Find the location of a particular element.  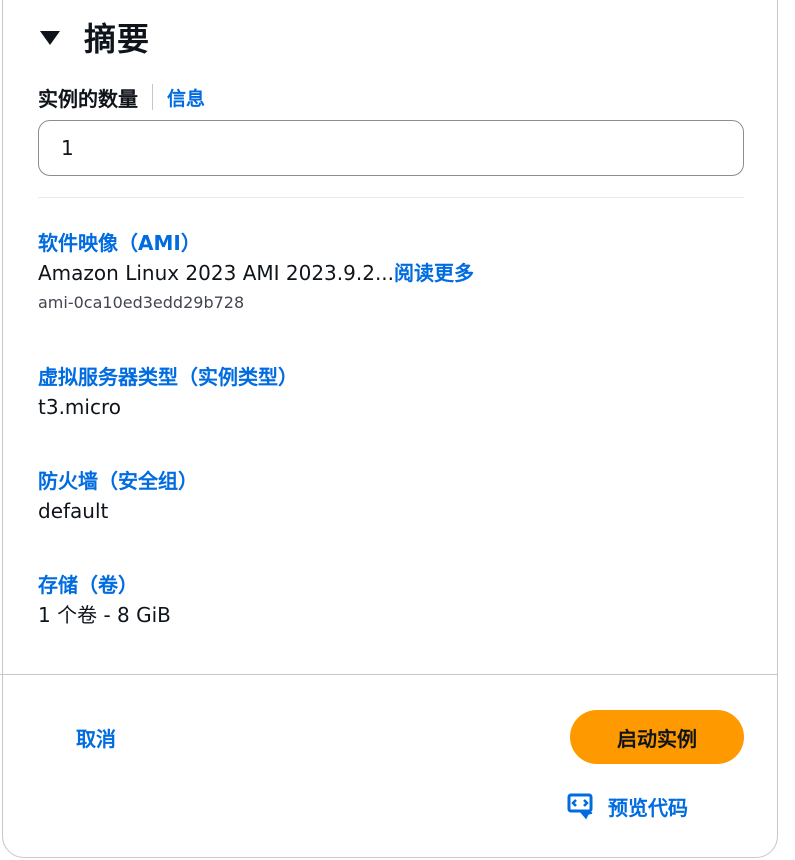

instance-type-section: 虚拟服务器类型（实例类型） t3.micro is located at coordinates (168, 392).